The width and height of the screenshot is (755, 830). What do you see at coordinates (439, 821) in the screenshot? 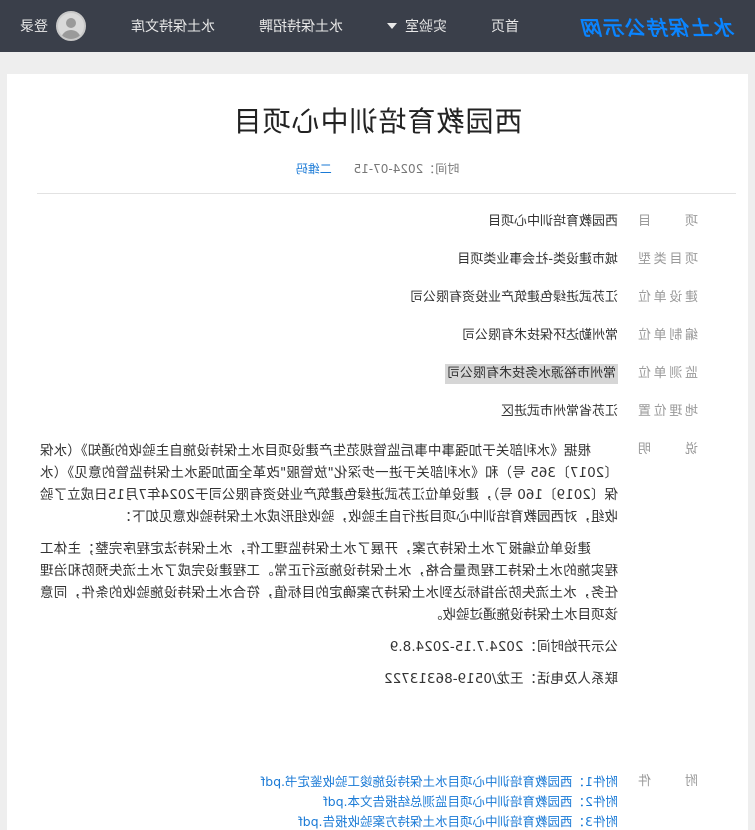
I see `attachment-link: 附件3：西园教育培训中心项目水土保持方案验收报告.pdf` at bounding box center [439, 821].